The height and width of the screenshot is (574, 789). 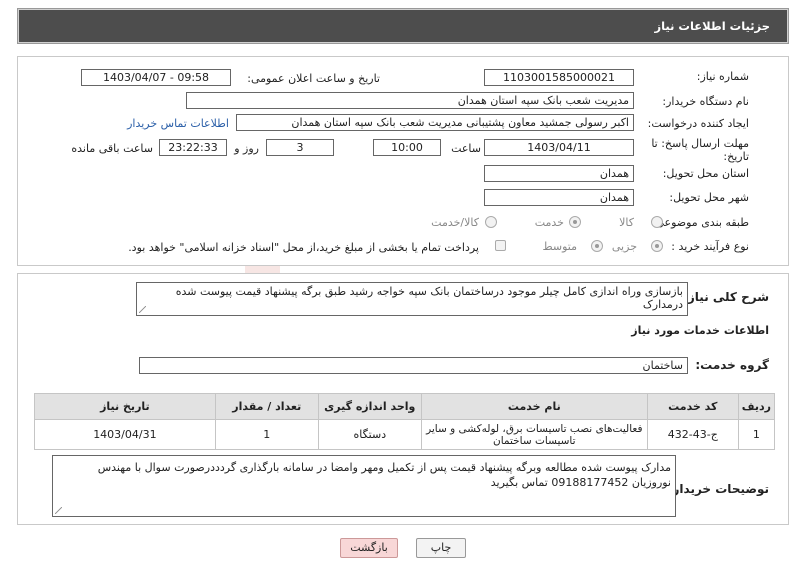 I want to click on buyer-notes-label: توضیحات خریدار:, so click(x=718, y=489).